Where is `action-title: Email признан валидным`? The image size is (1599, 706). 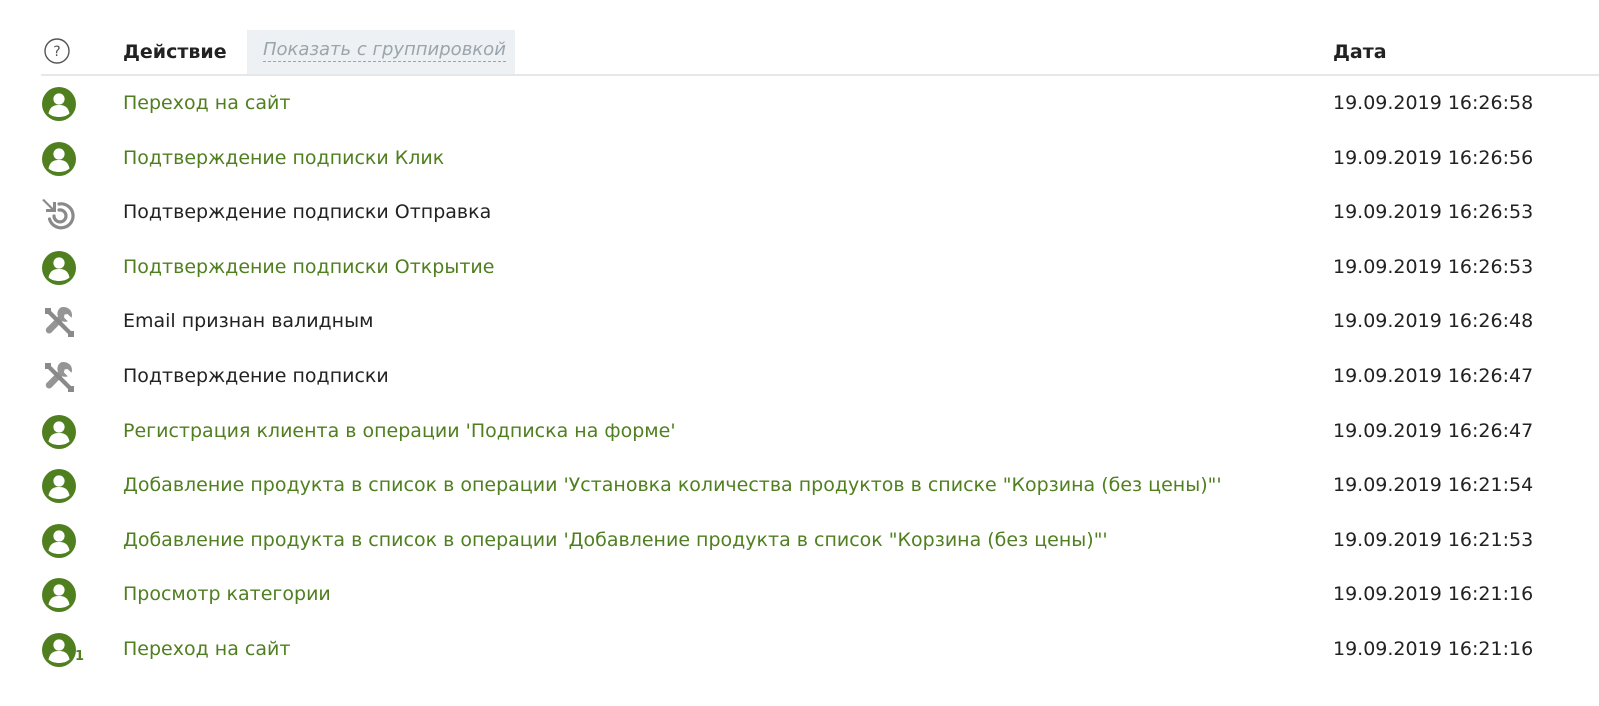
action-title: Email признан валидным is located at coordinates (248, 321).